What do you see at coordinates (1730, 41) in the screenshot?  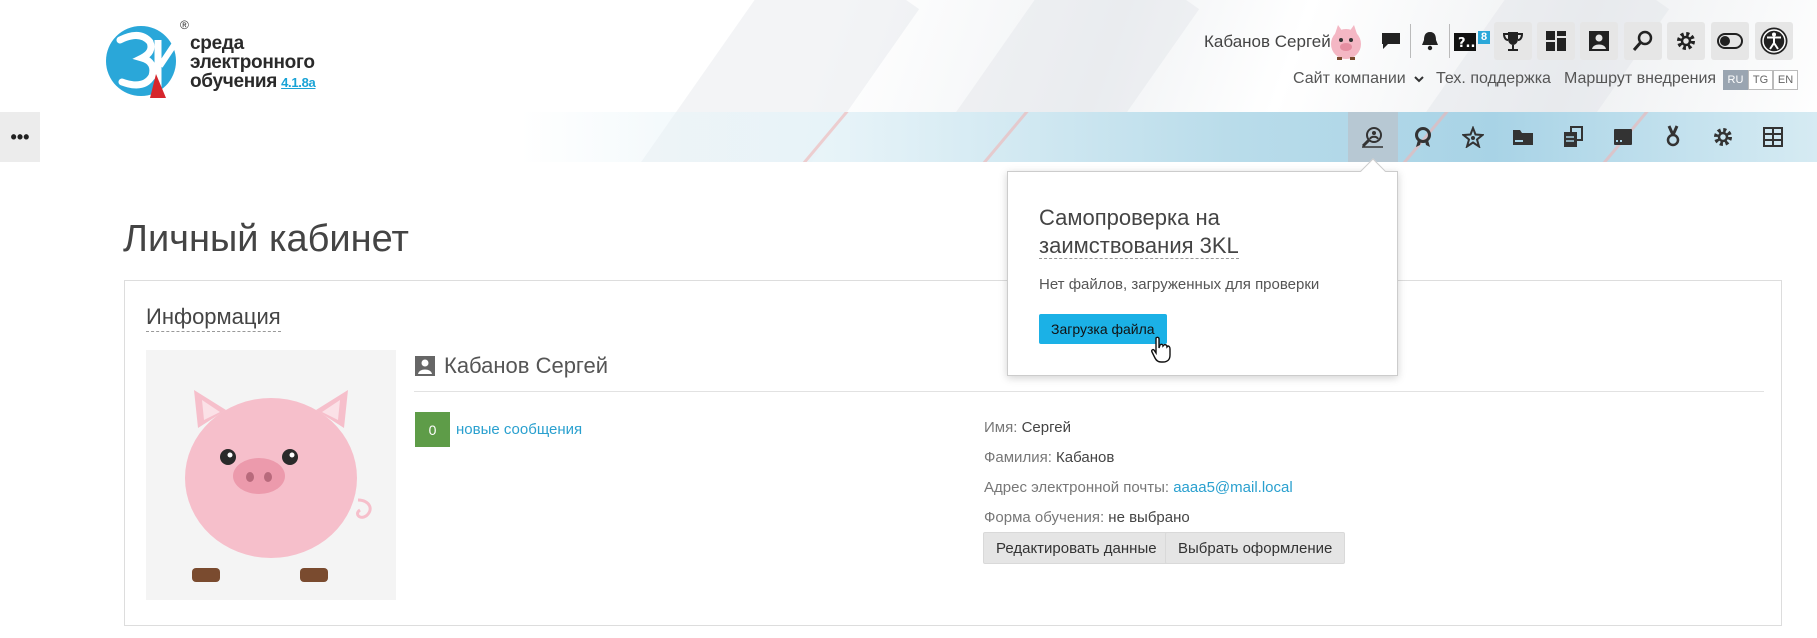 I see `toggle-icon` at bounding box center [1730, 41].